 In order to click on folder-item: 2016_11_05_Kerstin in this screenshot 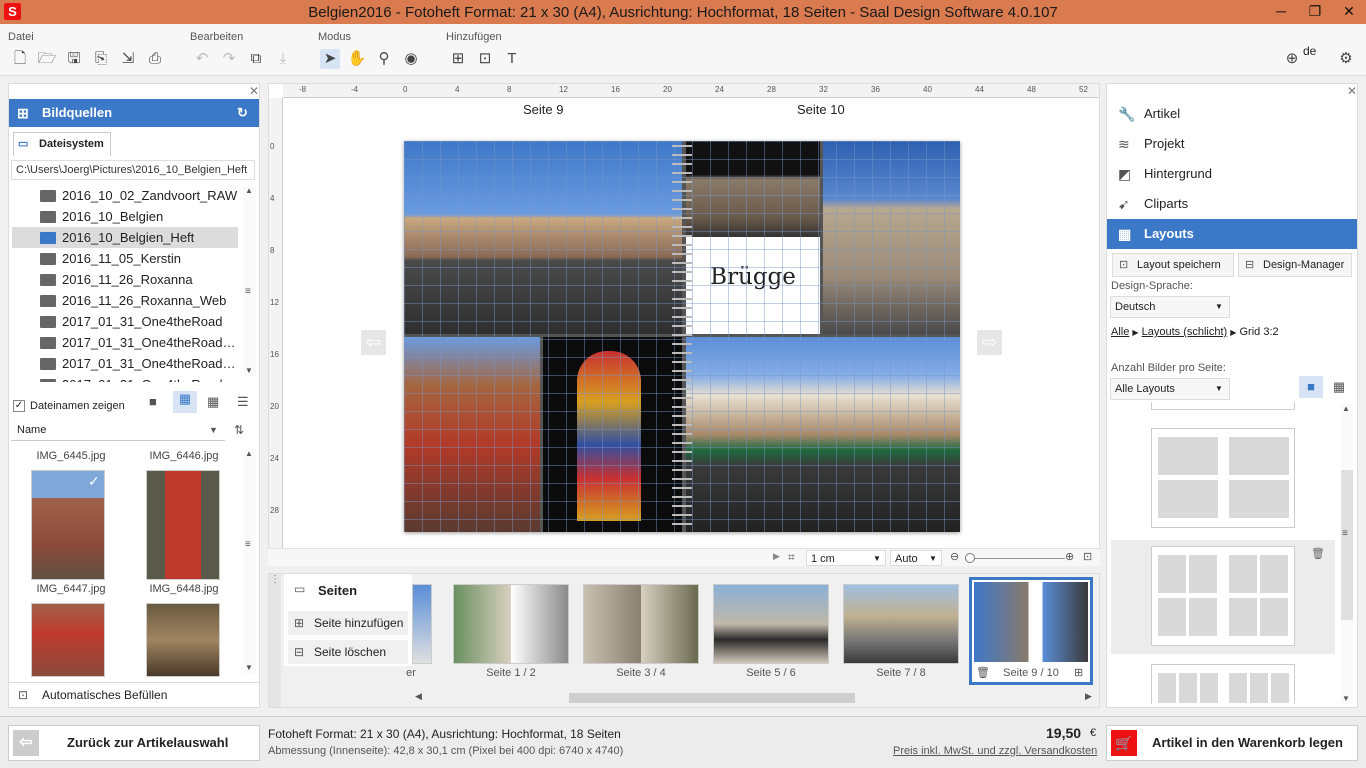, I will do `click(125, 258)`.